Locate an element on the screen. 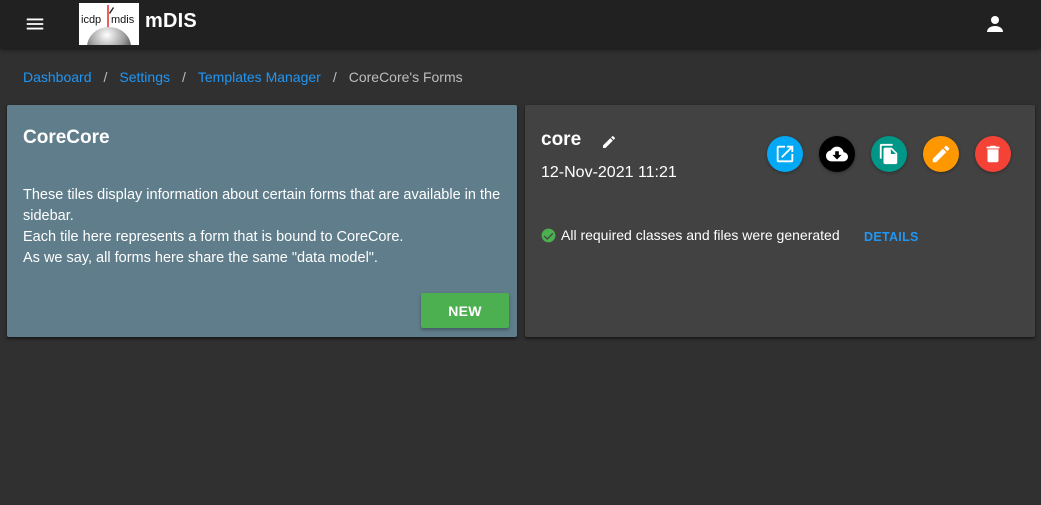 The height and width of the screenshot is (505, 1041). rename-form-button is located at coordinates (609, 142).